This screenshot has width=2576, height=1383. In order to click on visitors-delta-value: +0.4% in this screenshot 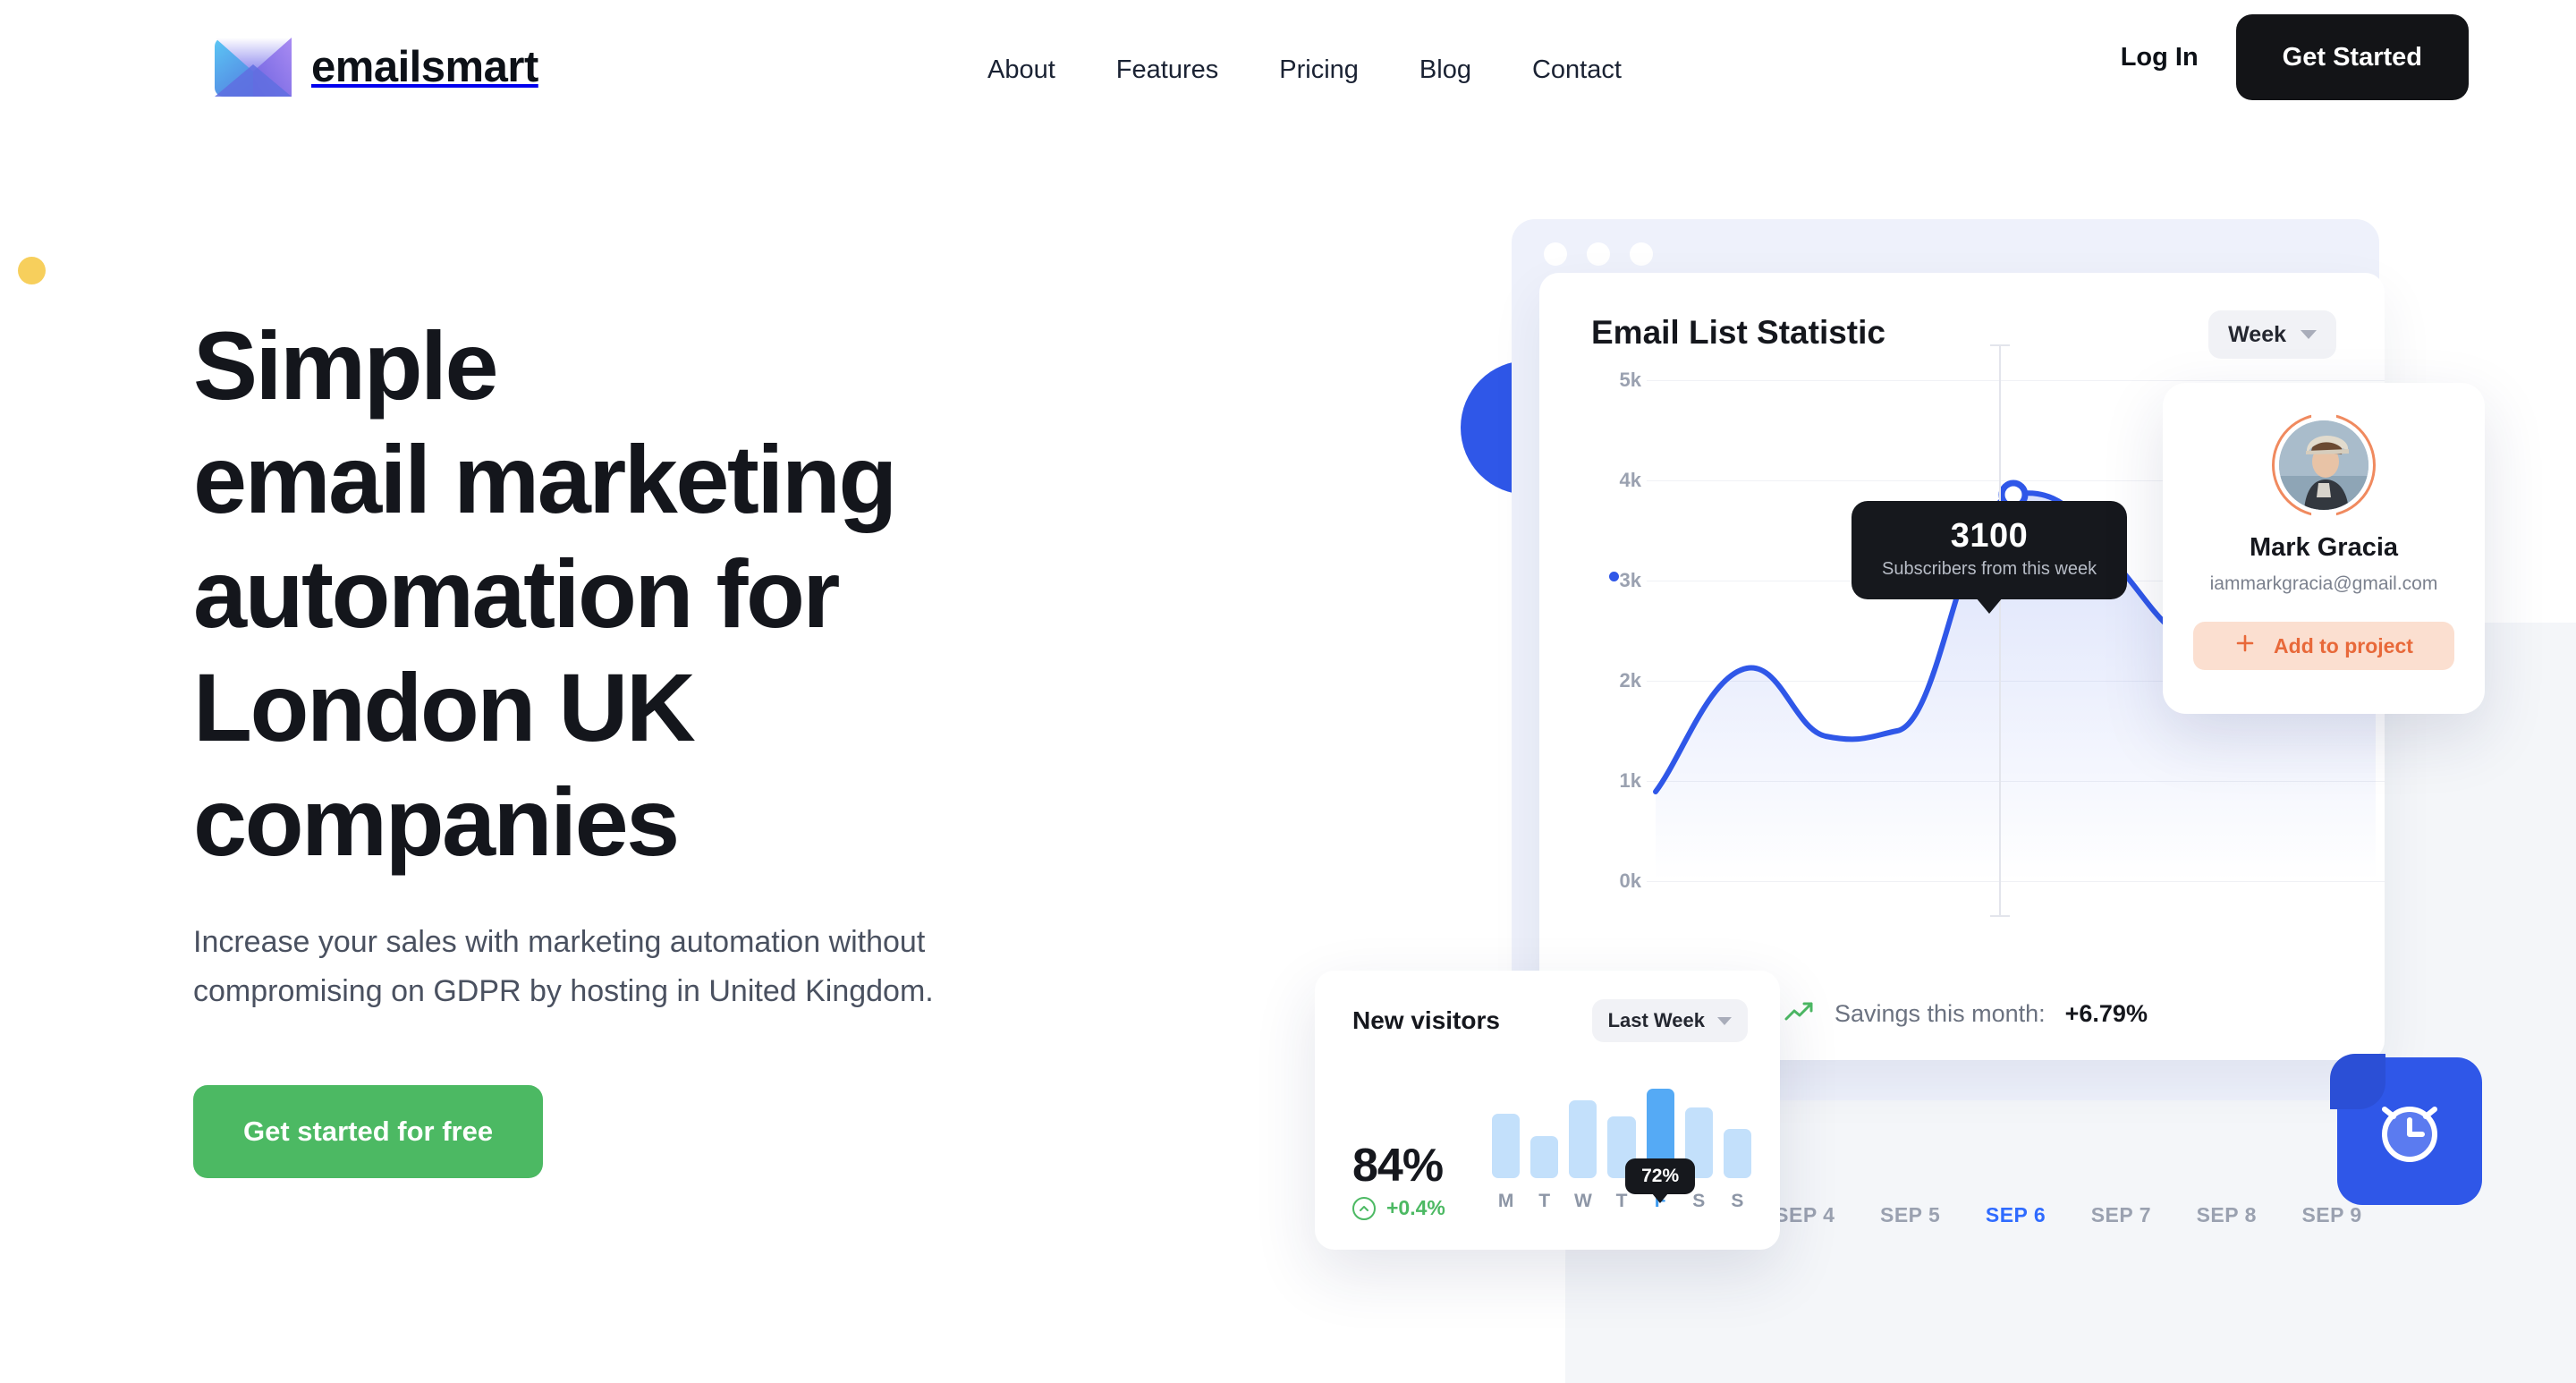, I will do `click(1415, 1207)`.